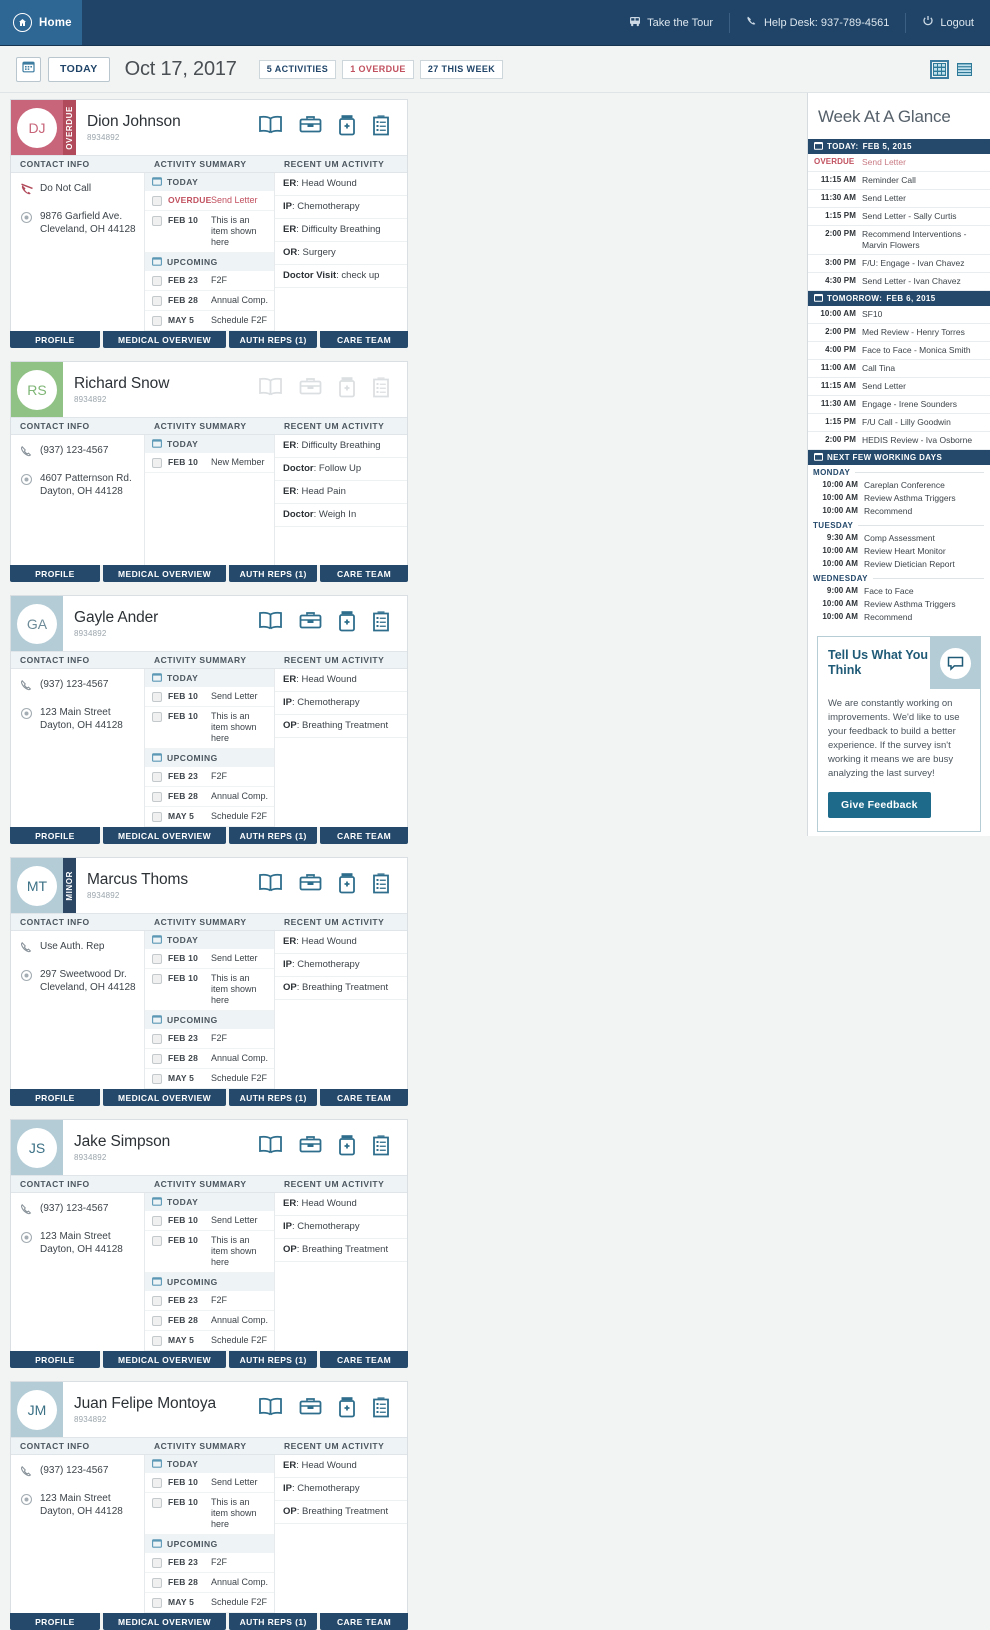  I want to click on sidebar-activity-row: 4:30 PM Send Letter - Ivan Chavez, so click(899, 282).